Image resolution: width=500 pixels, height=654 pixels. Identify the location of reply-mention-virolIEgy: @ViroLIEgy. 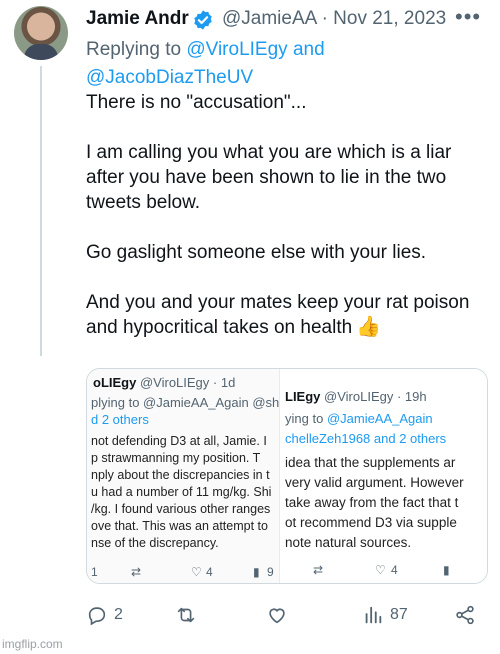
(236, 49).